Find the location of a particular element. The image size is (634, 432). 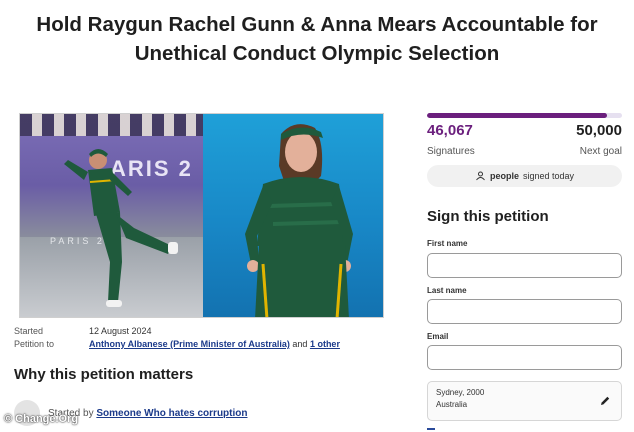

signature-count: 46,067 is located at coordinates (450, 130).